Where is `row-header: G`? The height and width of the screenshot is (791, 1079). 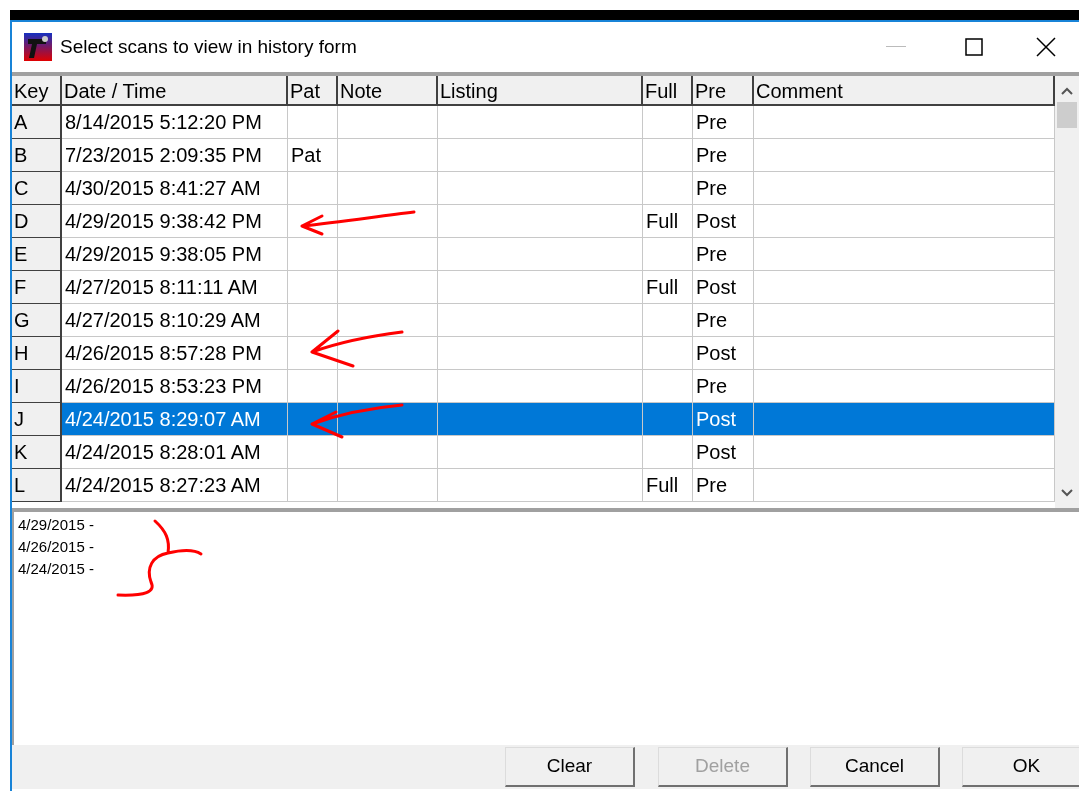
row-header: G is located at coordinates (37, 320).